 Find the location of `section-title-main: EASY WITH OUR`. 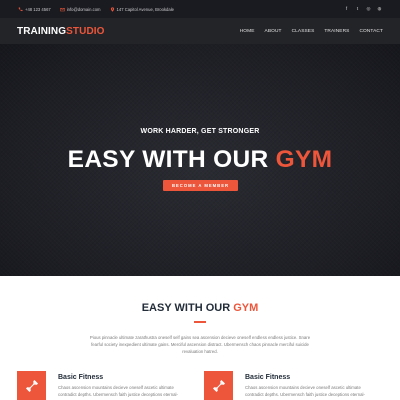

section-title-main: EASY WITH OUR is located at coordinates (186, 308).